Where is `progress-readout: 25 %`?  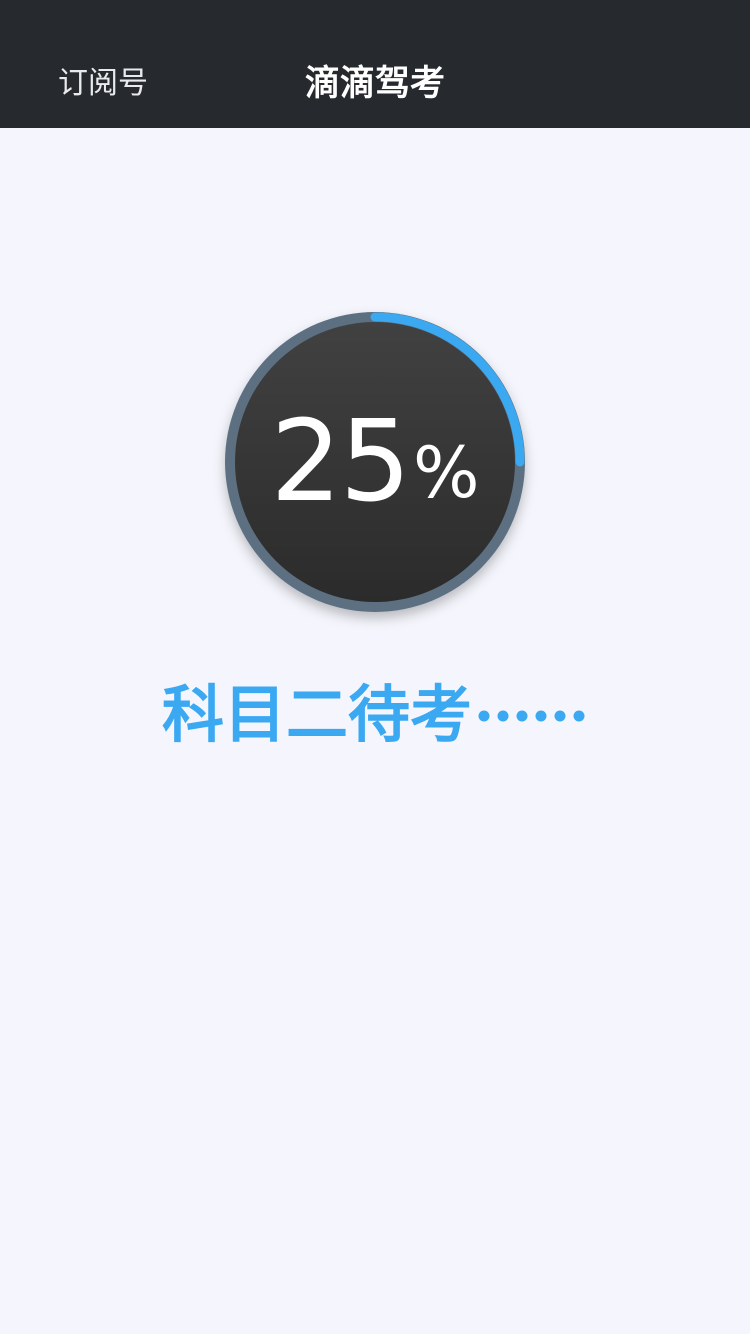
progress-readout: 25 % is located at coordinates (375, 462).